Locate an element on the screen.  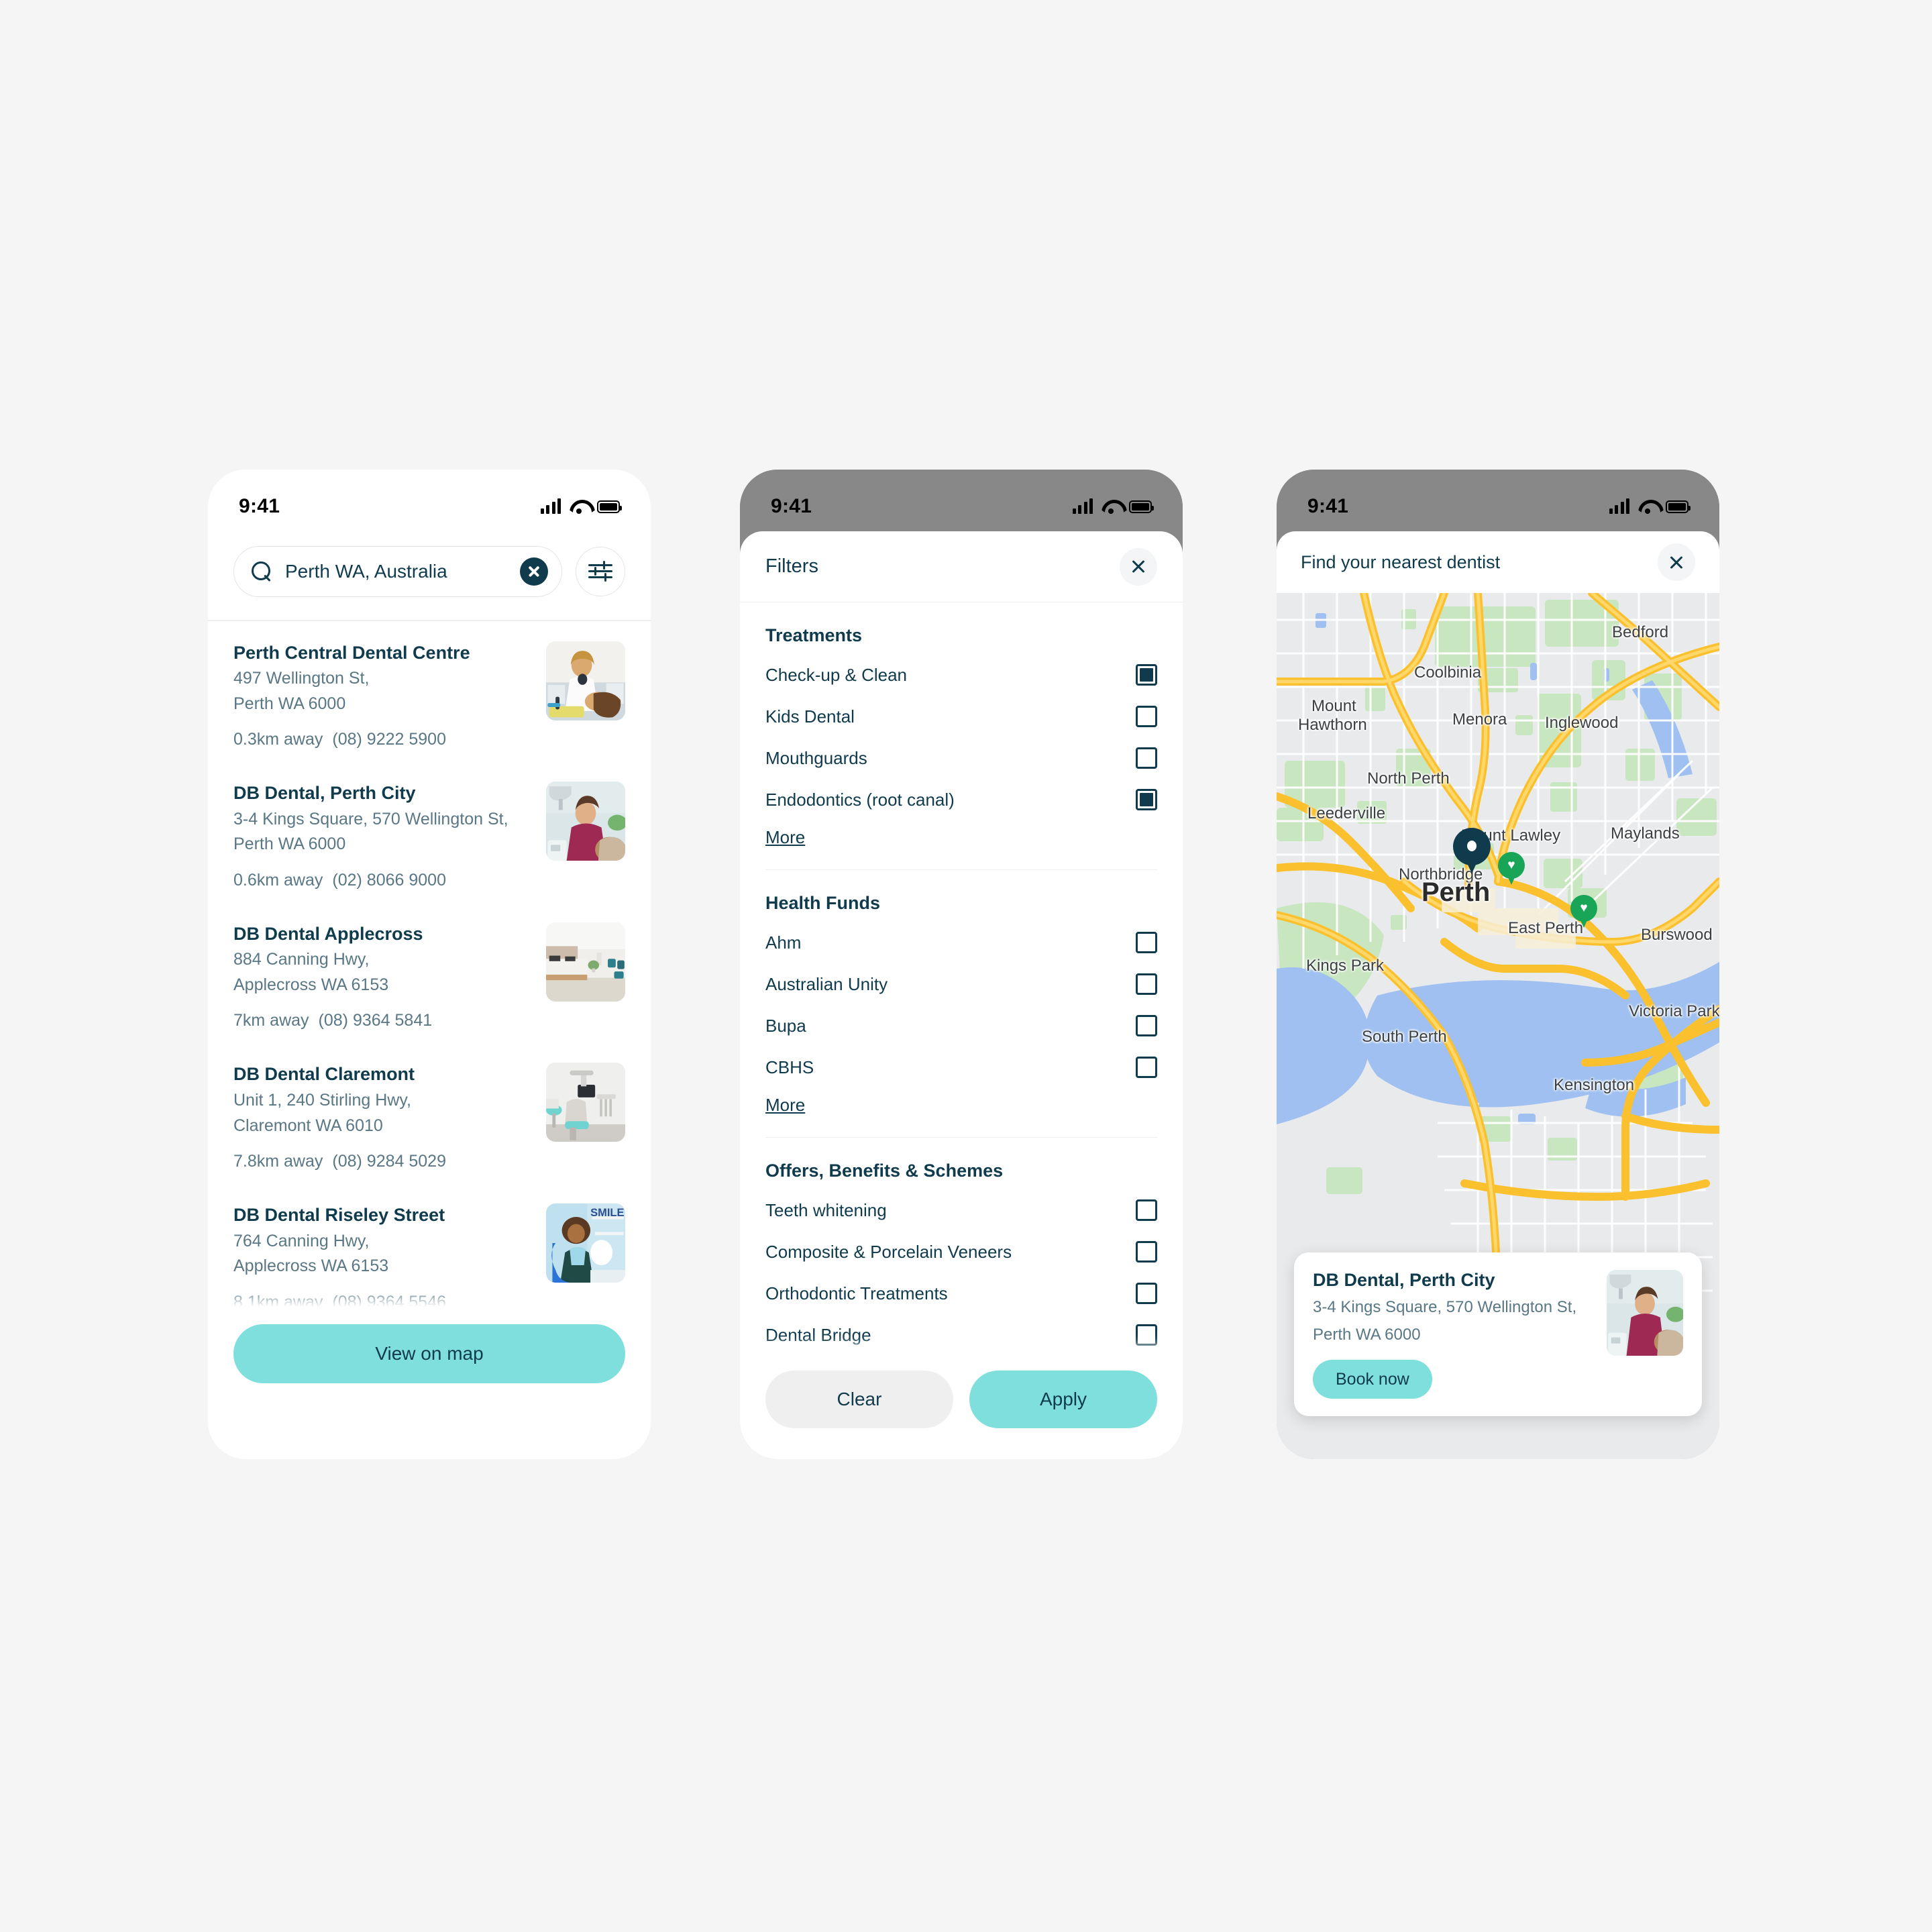
search-icon is located at coordinates (262, 571).